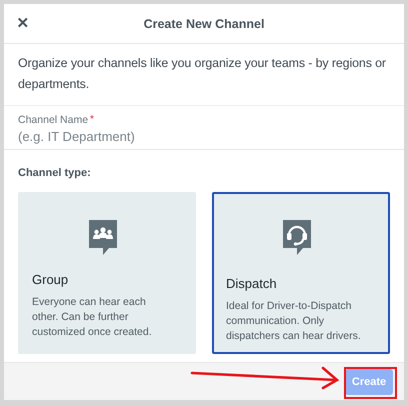  Describe the element at coordinates (204, 75) in the screenshot. I see `description-text: Organize your channels like you organize your teams - by regions or departments.` at that location.